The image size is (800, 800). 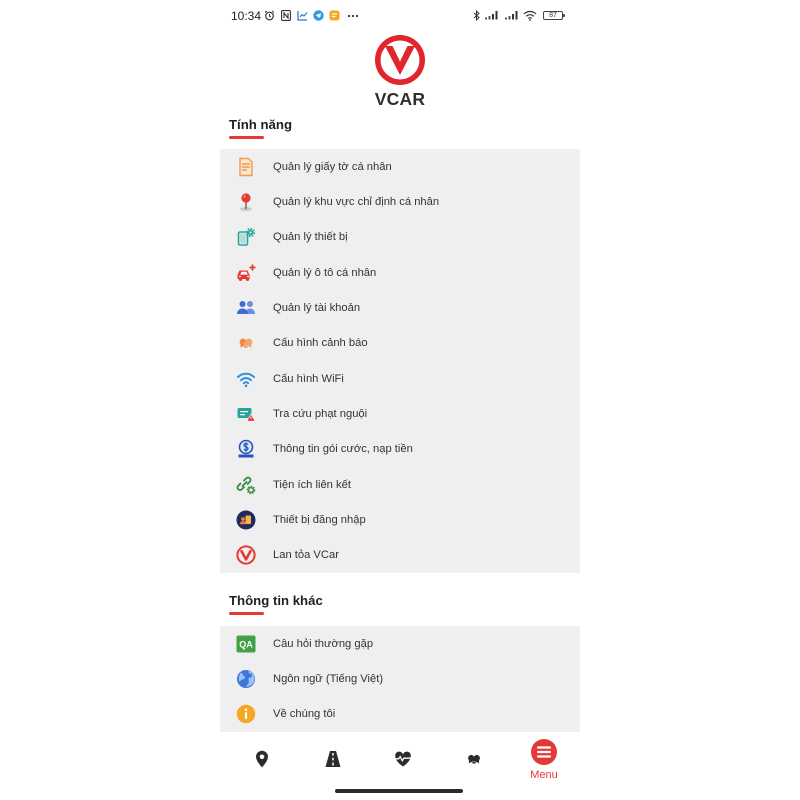 What do you see at coordinates (400, 166) in the screenshot?
I see `menu-item-personal-documents: Quản lý giấy tờ cá nhân` at bounding box center [400, 166].